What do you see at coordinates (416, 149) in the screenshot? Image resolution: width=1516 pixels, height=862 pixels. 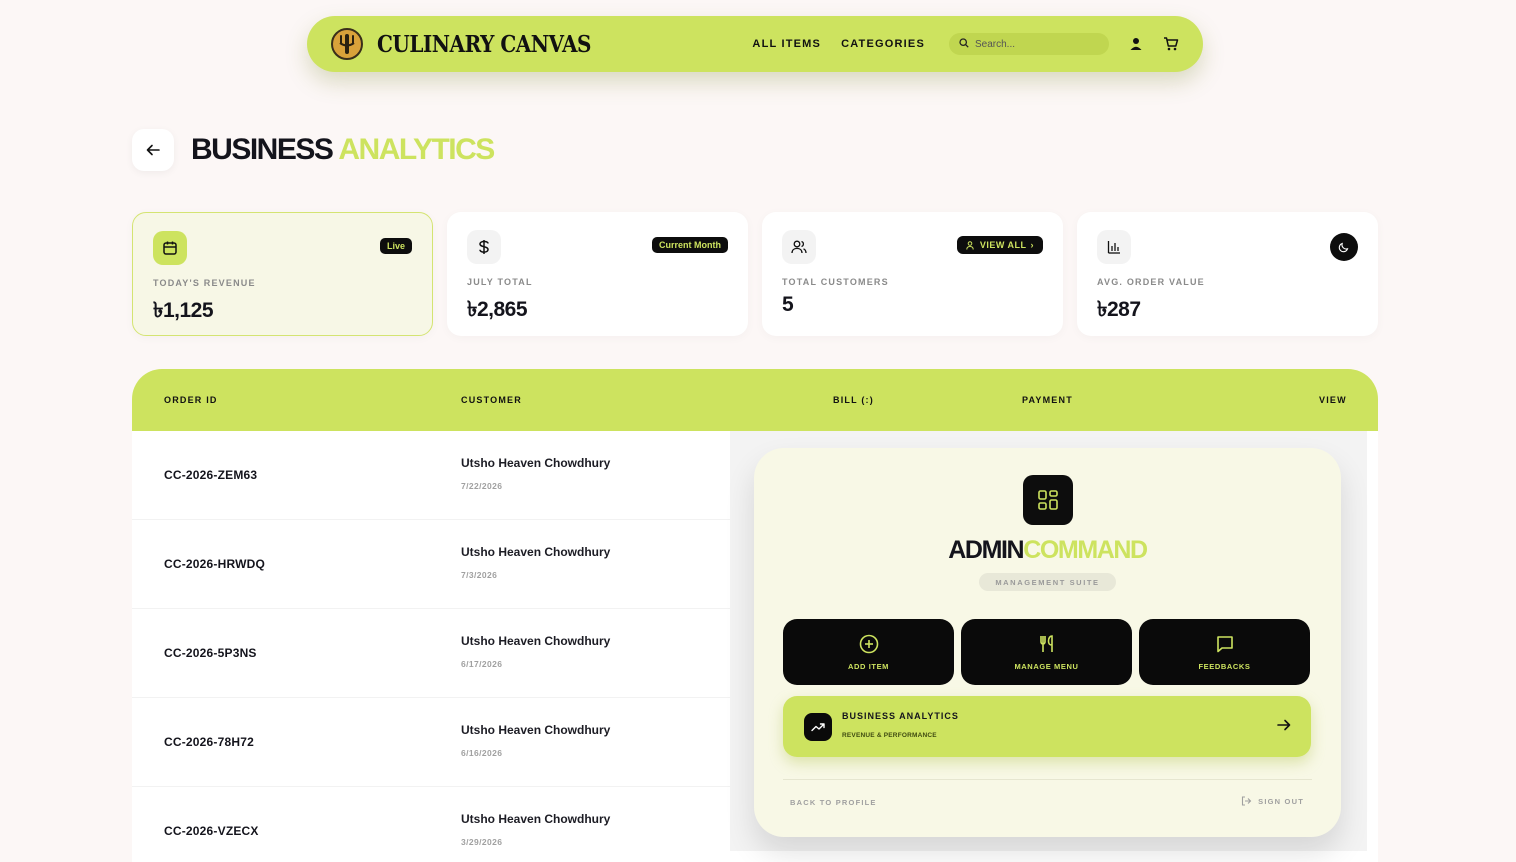 I see `page-title-part2: ANALYTICS` at bounding box center [416, 149].